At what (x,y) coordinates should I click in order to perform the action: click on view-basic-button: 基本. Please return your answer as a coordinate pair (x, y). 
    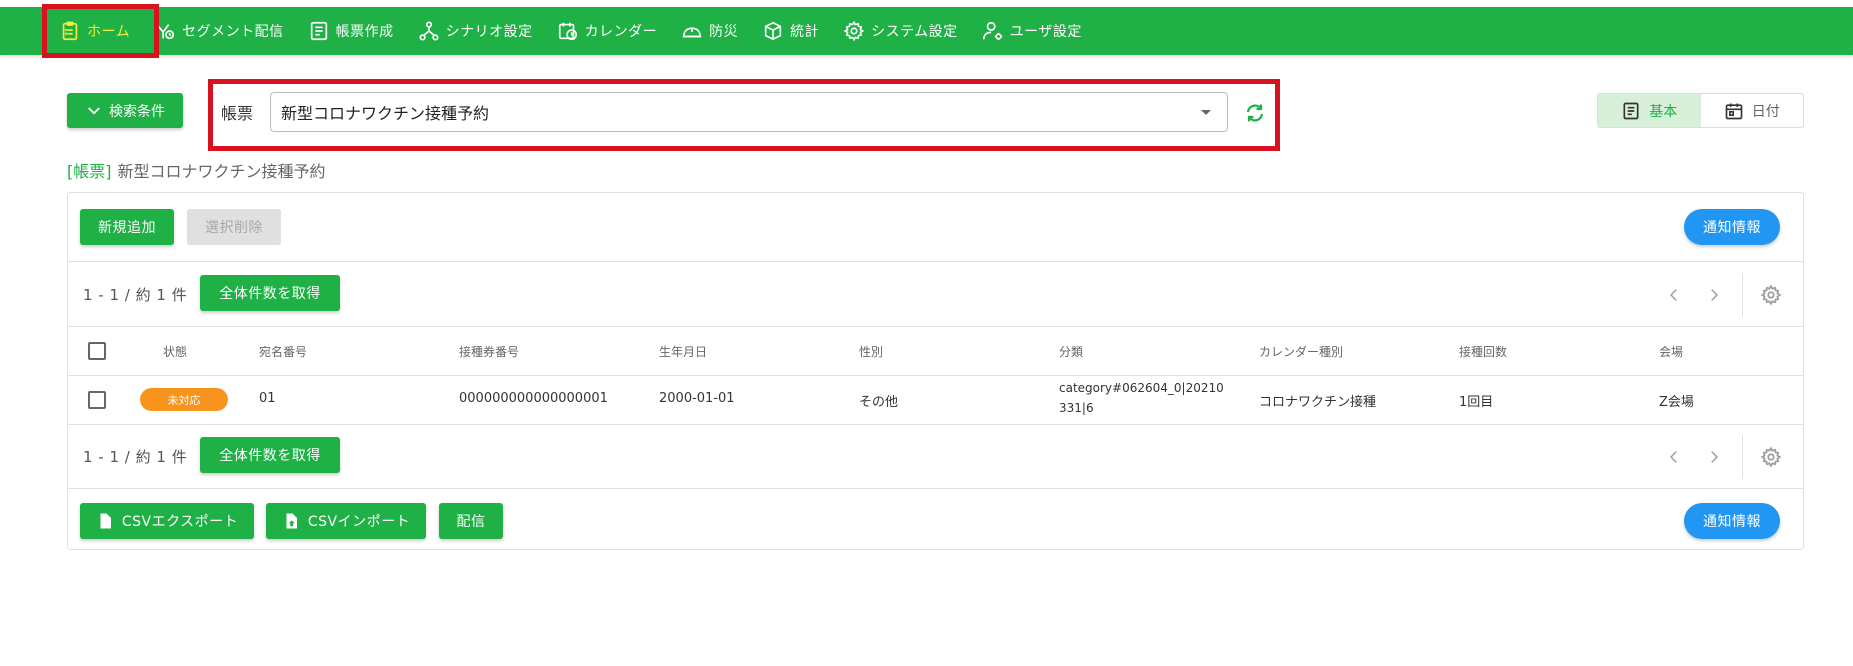
    Looking at the image, I should click on (1649, 110).